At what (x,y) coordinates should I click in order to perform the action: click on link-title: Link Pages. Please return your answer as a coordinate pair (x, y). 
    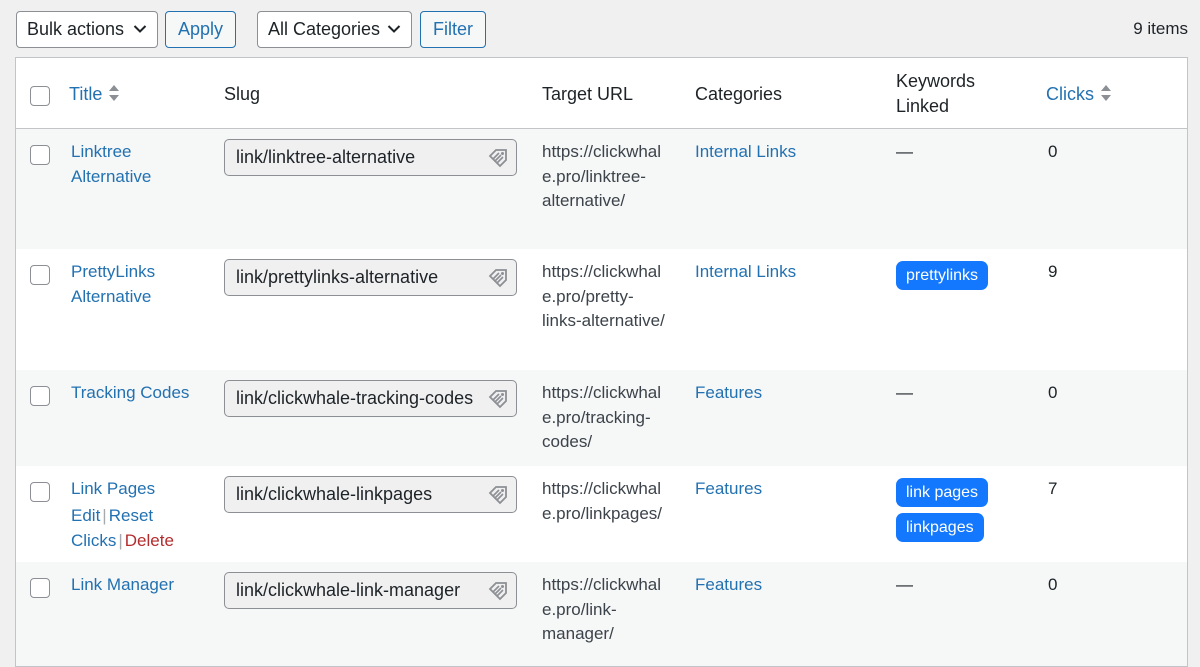
    Looking at the image, I should click on (113, 489).